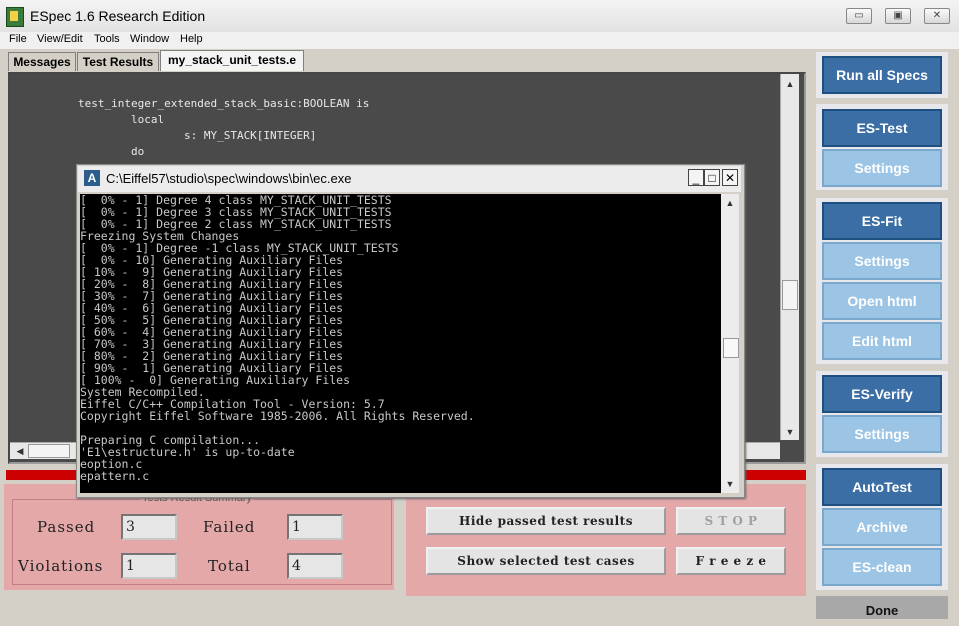 The image size is (959, 626). I want to click on scroll-left-icon: ◀, so click(20, 451).